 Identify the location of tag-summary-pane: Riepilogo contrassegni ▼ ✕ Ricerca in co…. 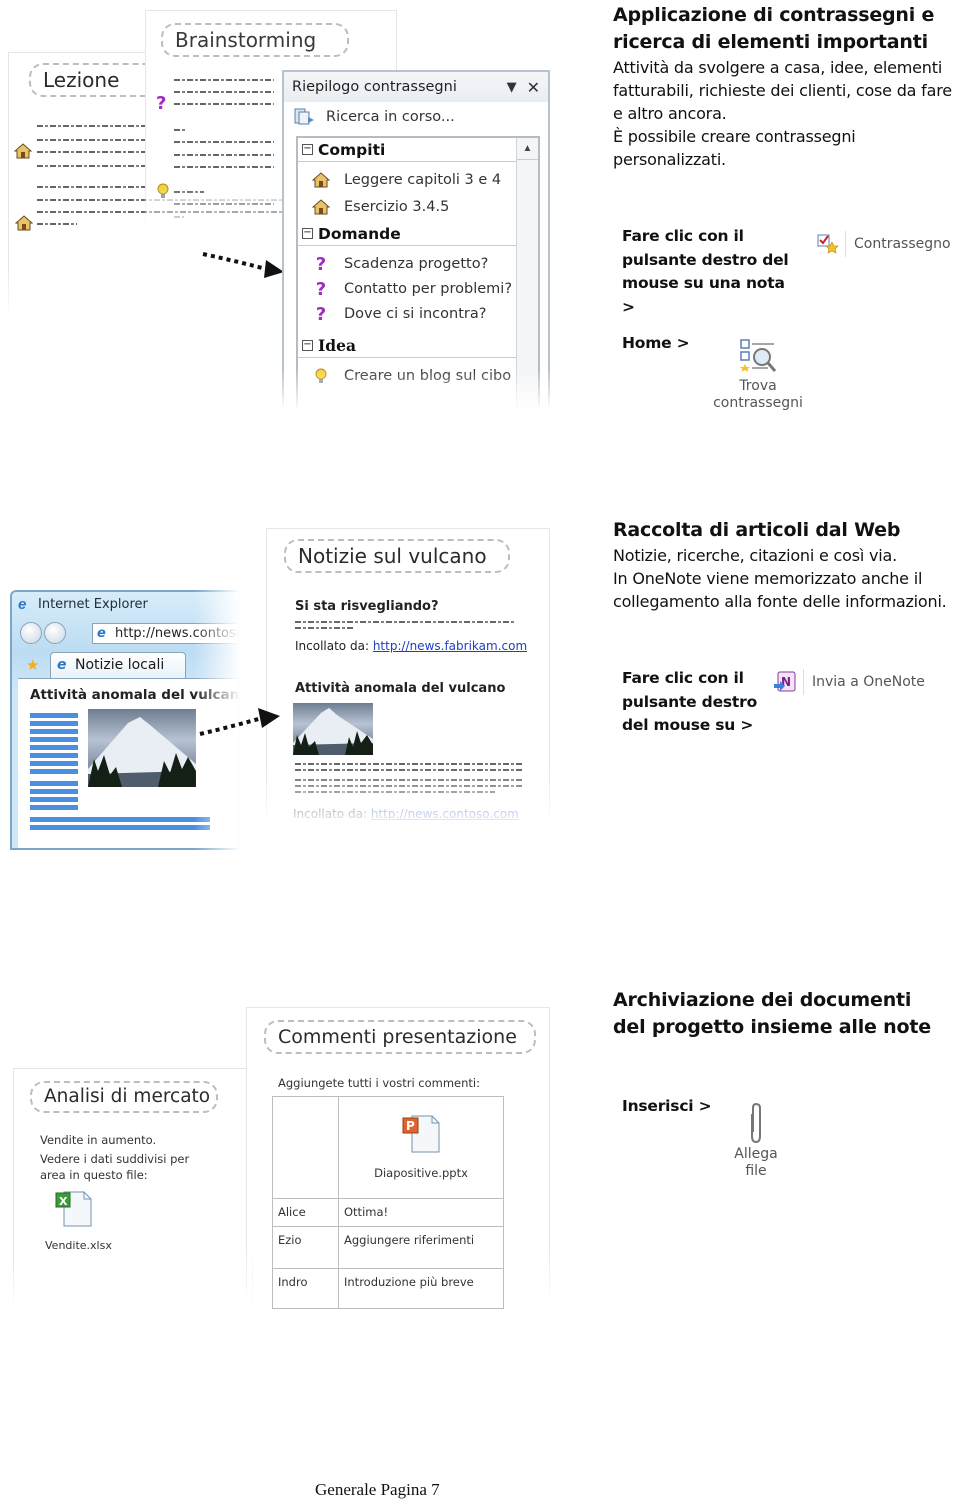
(416, 243).